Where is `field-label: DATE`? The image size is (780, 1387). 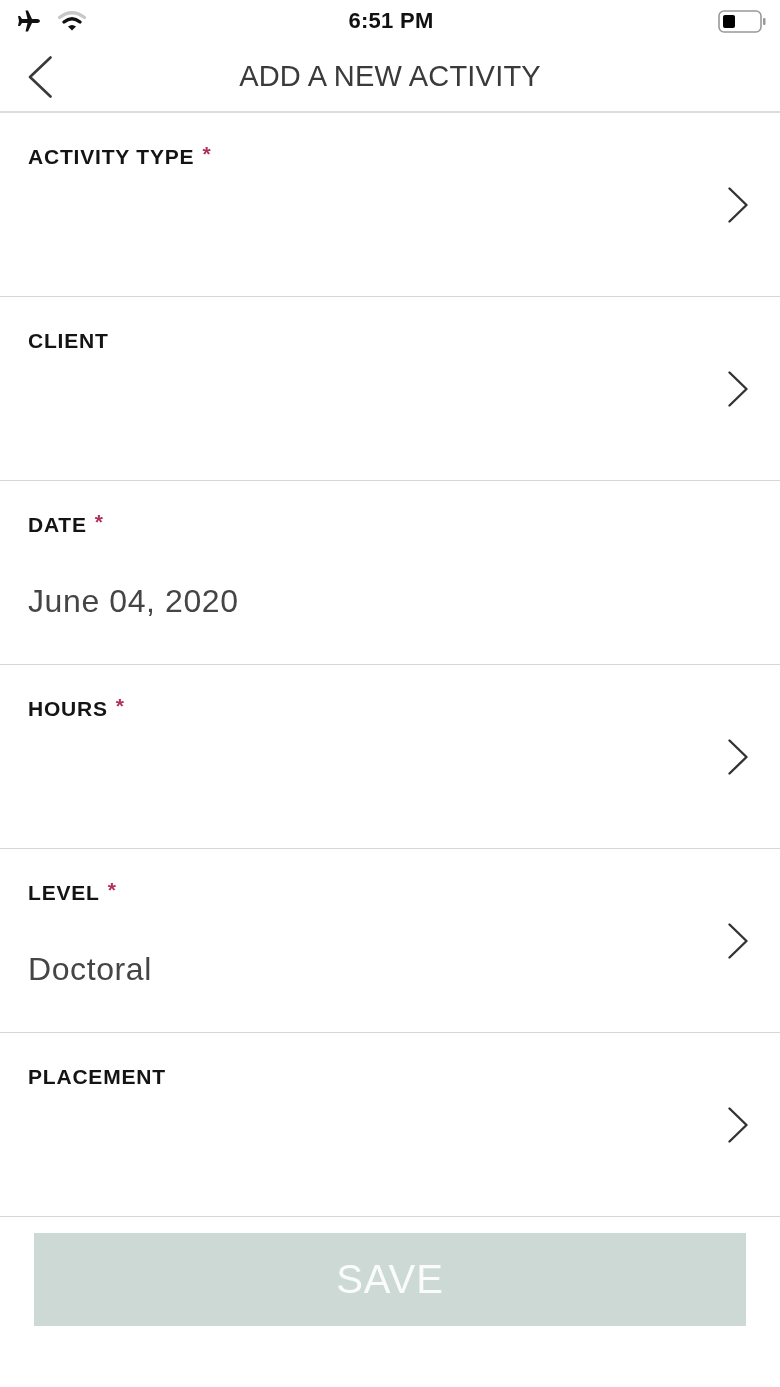
field-label: DATE is located at coordinates (57, 525).